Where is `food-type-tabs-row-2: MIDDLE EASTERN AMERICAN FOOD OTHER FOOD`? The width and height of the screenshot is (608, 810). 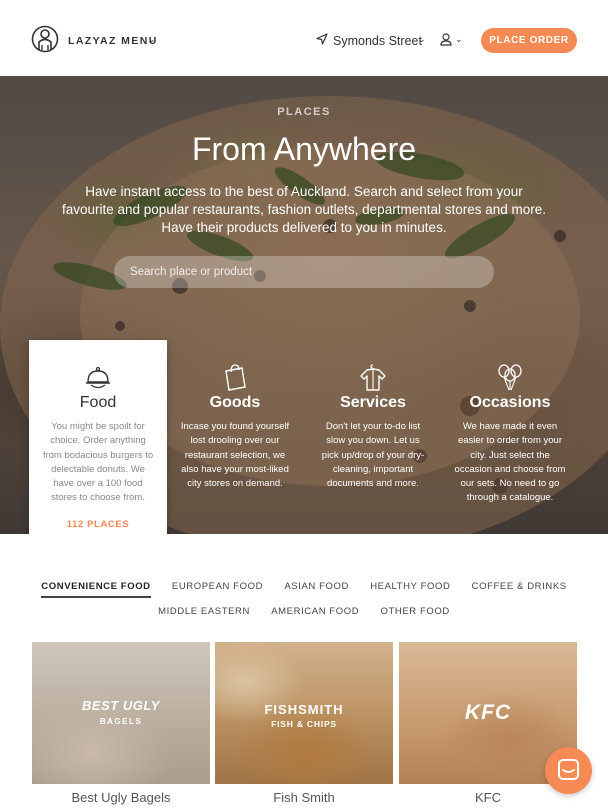 food-type-tabs-row-2: MIDDLE EASTERN AMERICAN FOOD OTHER FOOD is located at coordinates (304, 613).